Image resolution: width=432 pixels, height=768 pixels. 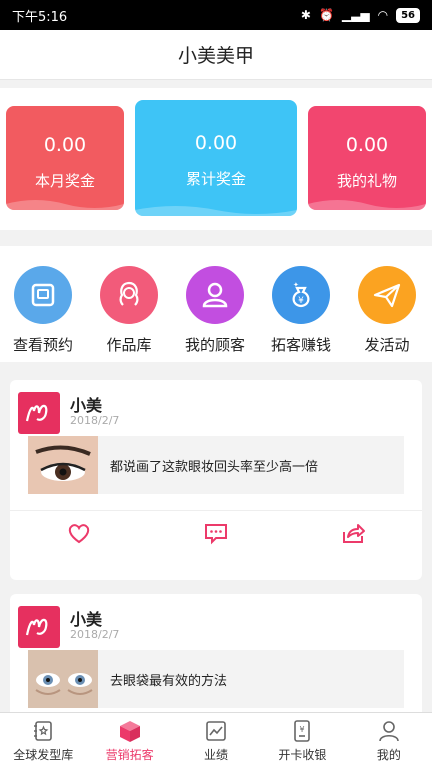 I want to click on article-title: 都说画了这款眼妆回头率至少高一倍, so click(x=214, y=467).